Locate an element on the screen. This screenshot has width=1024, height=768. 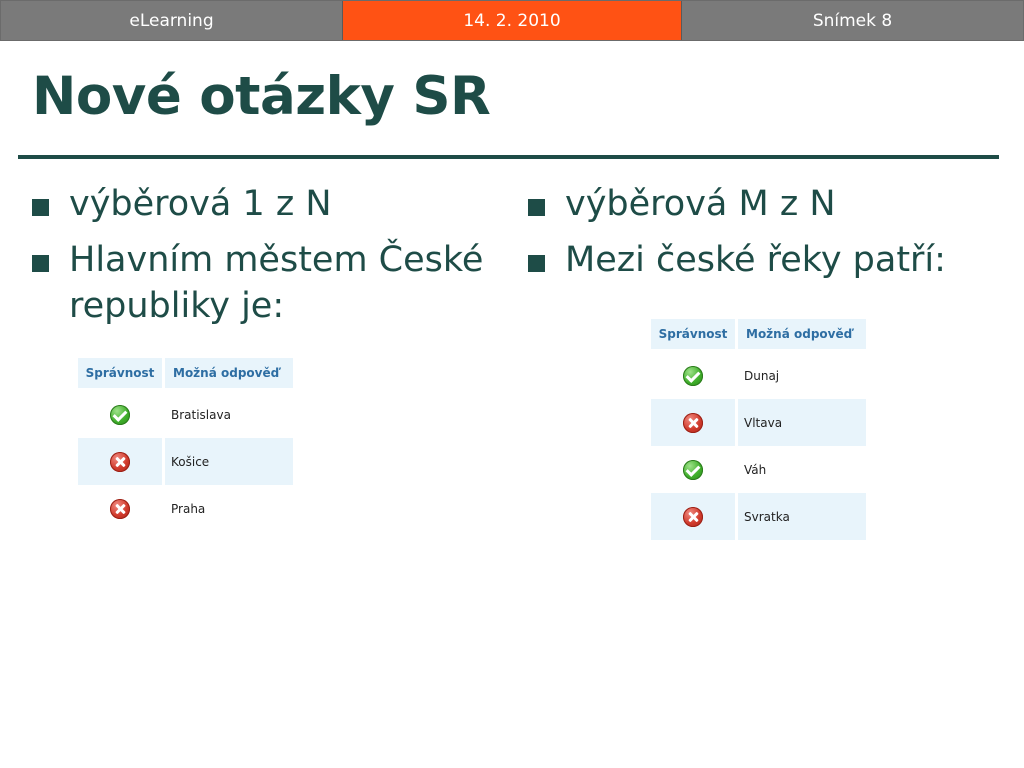
answer-cell: Vltava is located at coordinates (802, 422).